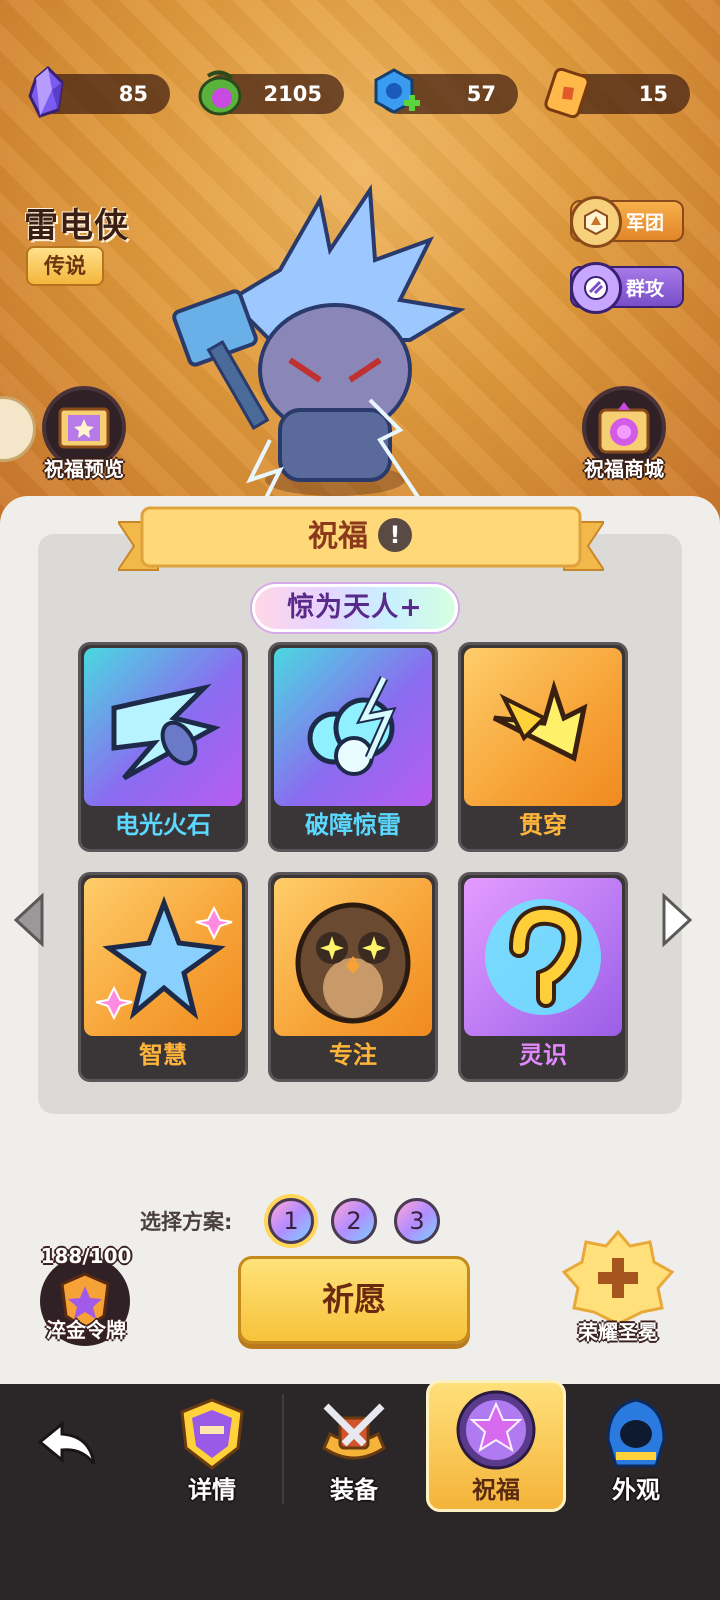  Describe the element at coordinates (133, 94) in the screenshot. I see `resource-value: 85` at that location.